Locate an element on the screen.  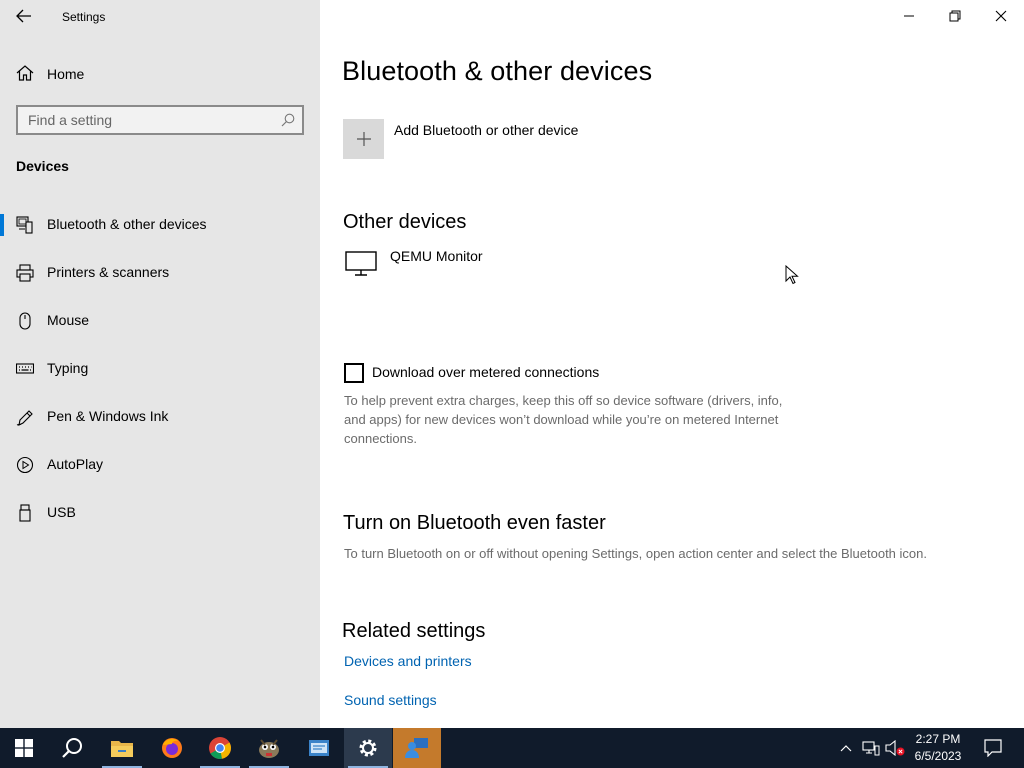
volume-tray-button is located at coordinates (895, 748).